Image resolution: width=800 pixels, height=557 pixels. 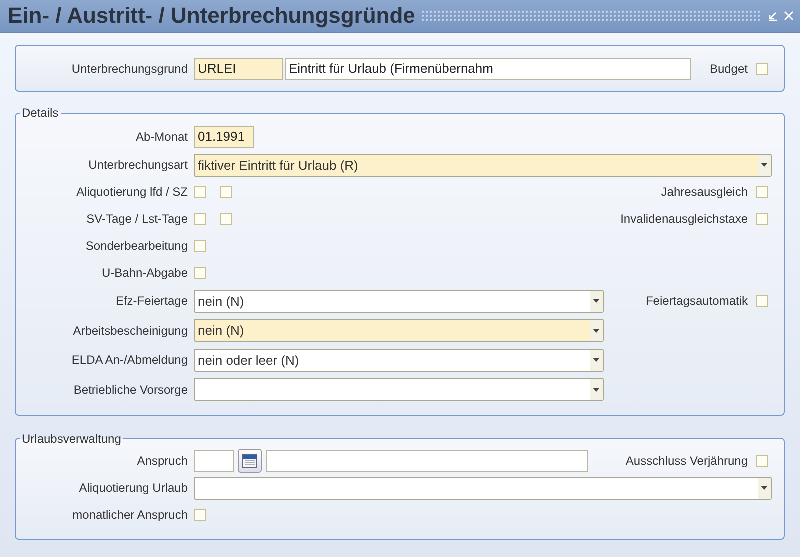 I want to click on calendar-button, so click(x=250, y=461).